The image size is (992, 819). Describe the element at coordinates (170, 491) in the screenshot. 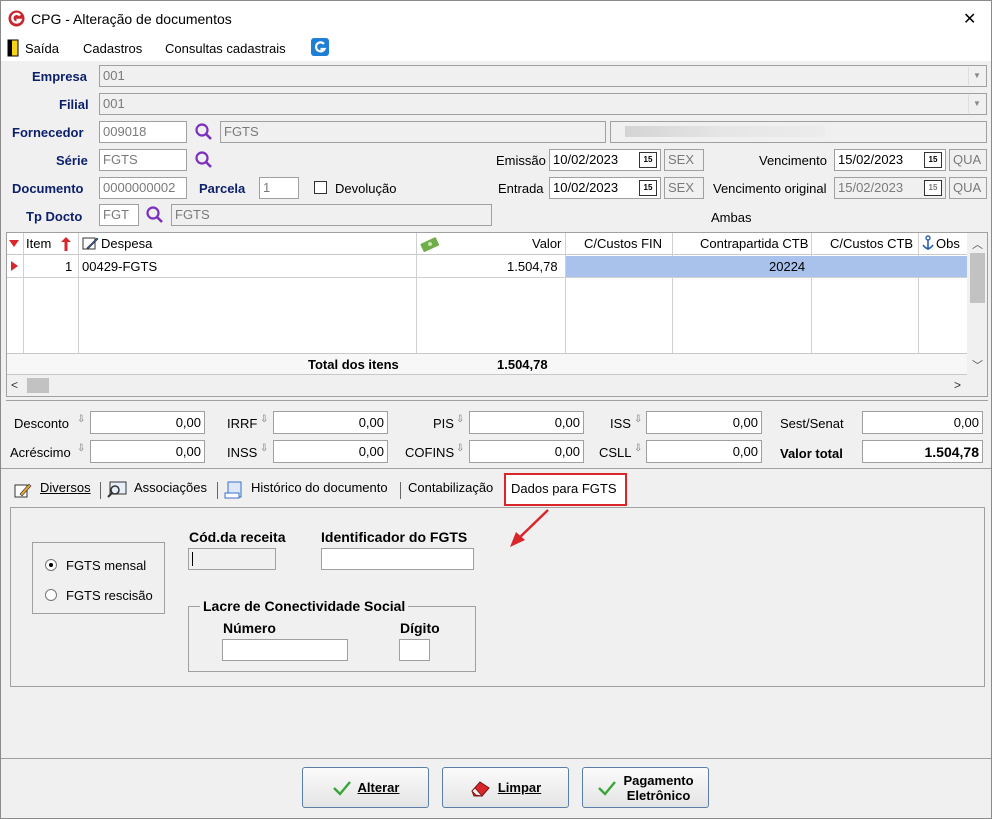

I see `tab-associacoes: Associações` at that location.